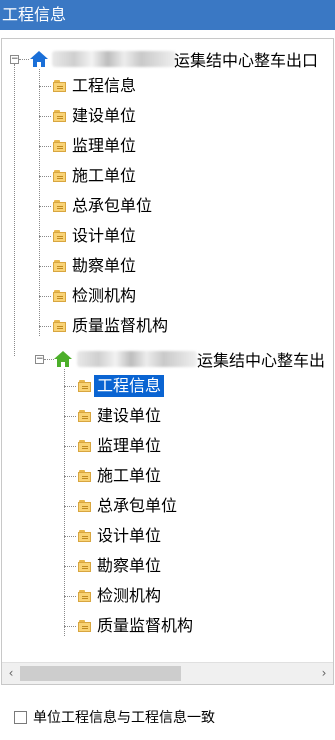 This screenshot has width=335, height=740. I want to click on scroll-right-icon: ›, so click(324, 673).